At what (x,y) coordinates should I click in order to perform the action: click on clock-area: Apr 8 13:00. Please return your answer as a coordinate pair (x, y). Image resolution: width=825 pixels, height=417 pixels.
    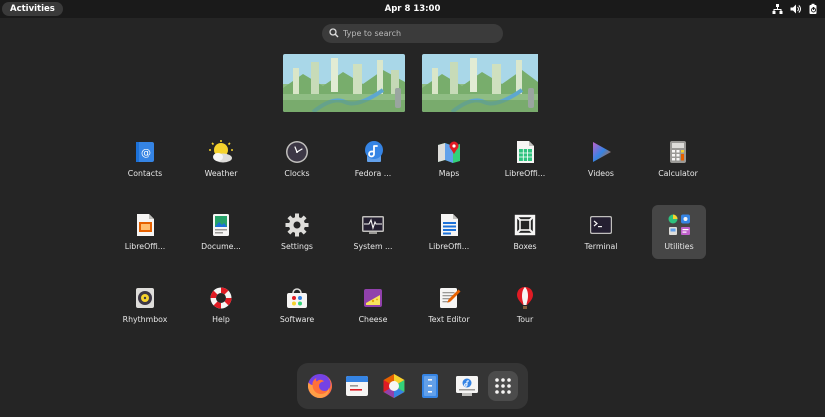
    Looking at the image, I should click on (412, 9).